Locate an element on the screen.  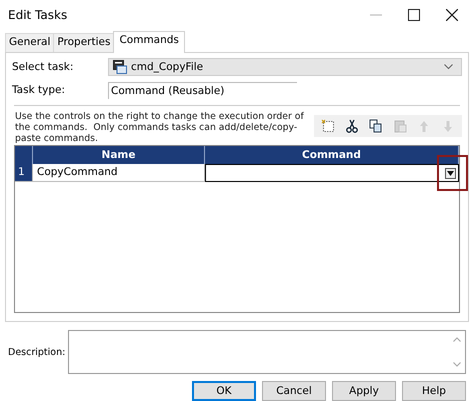
instructions-text: Use the controls on the right to change the execution order of the commands. Only commands tasks can add/delete/copy-paste commands. is located at coordinates (159, 127).